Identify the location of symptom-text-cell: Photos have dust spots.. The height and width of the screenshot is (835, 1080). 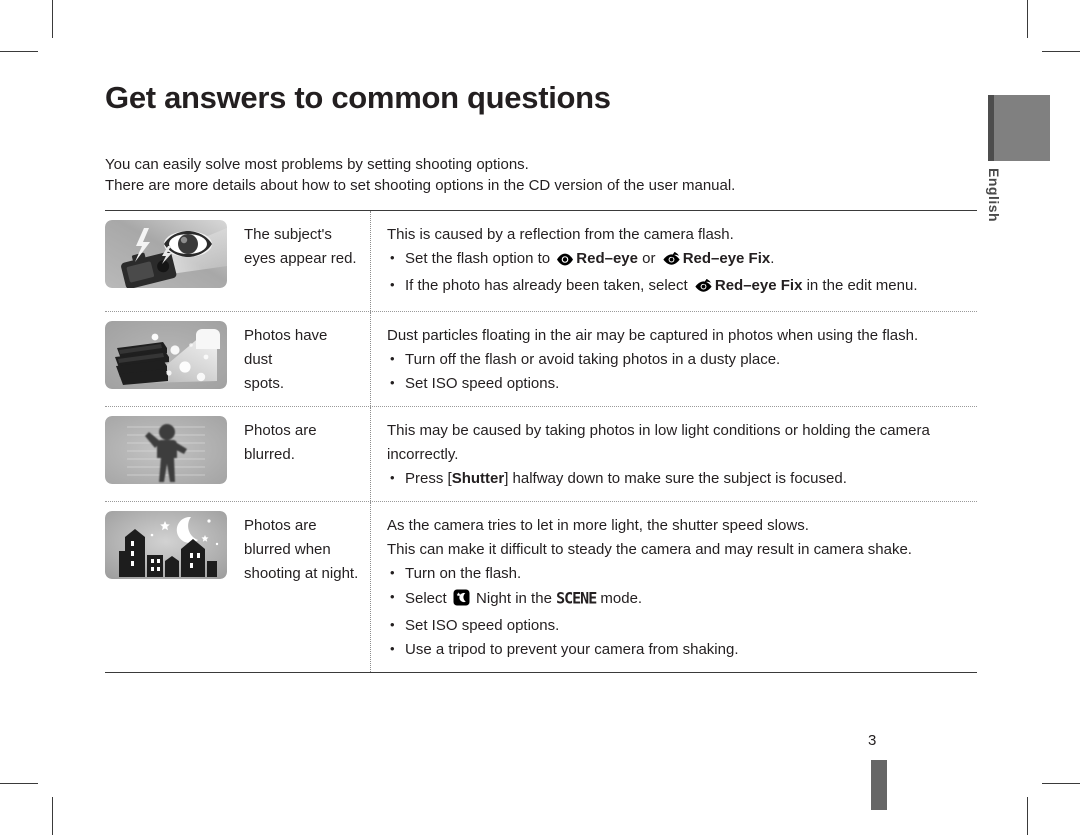
(304, 359).